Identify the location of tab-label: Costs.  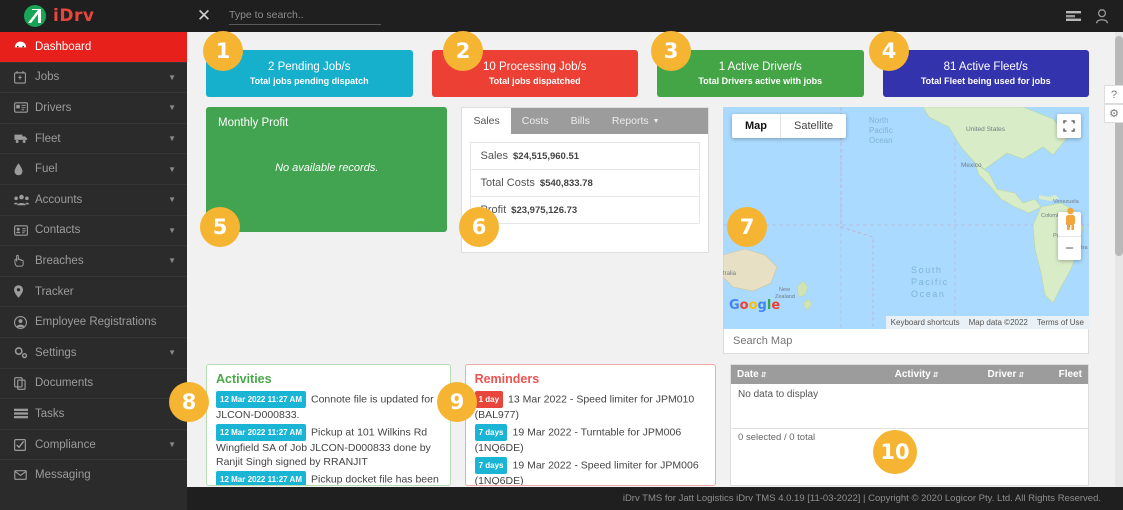
(535, 121).